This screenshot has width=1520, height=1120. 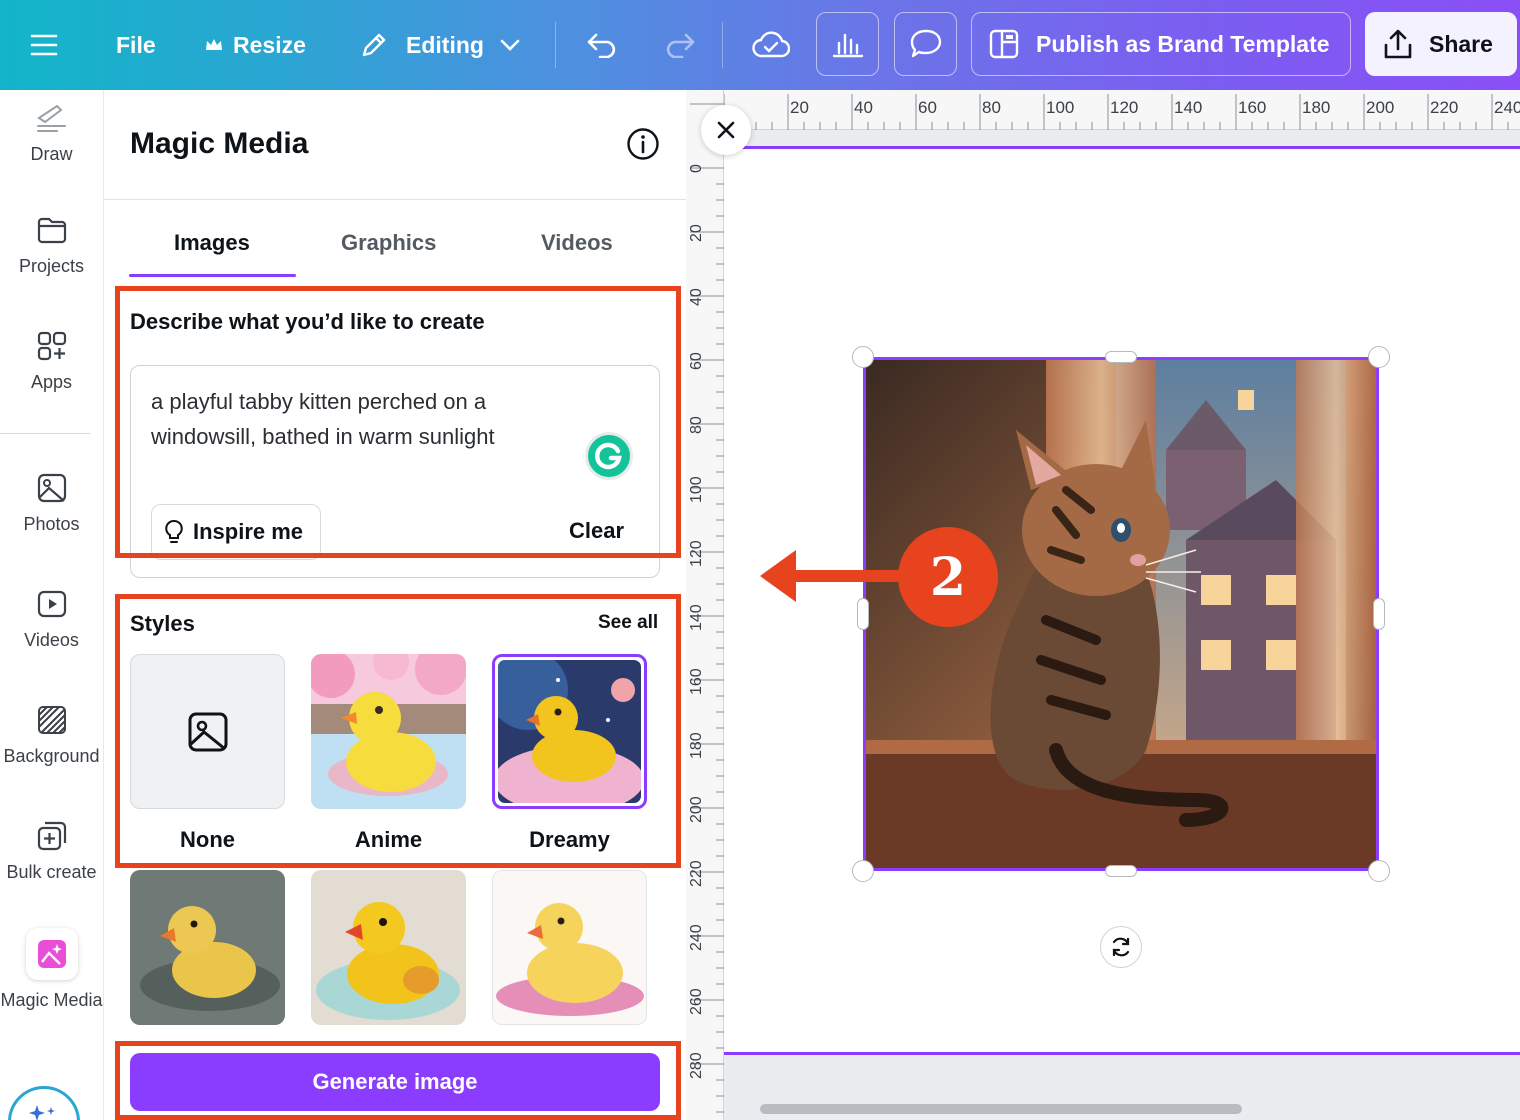 What do you see at coordinates (51, 503) in the screenshot?
I see `rail-item-photos: Photos` at bounding box center [51, 503].